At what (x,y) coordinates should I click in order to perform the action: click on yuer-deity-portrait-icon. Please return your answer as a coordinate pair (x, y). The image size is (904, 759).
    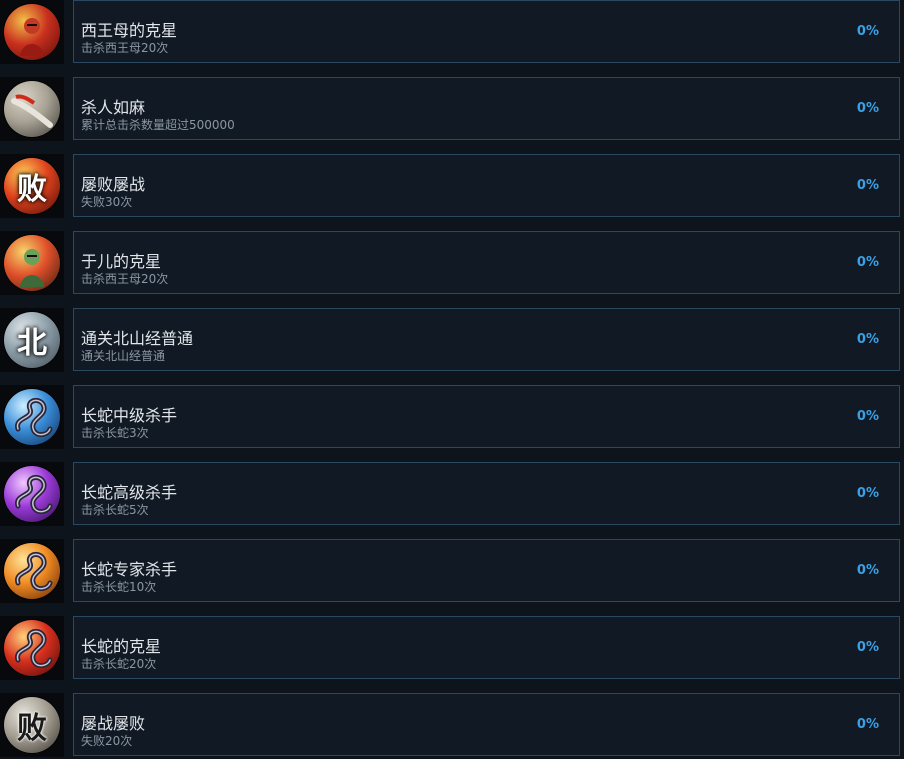
    Looking at the image, I should click on (32, 263).